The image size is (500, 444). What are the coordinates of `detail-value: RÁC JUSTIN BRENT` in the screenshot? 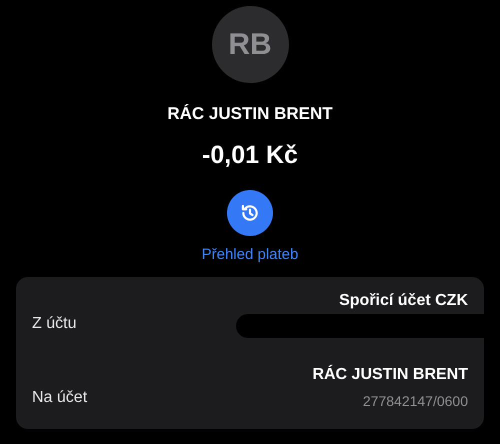 It's located at (390, 374).